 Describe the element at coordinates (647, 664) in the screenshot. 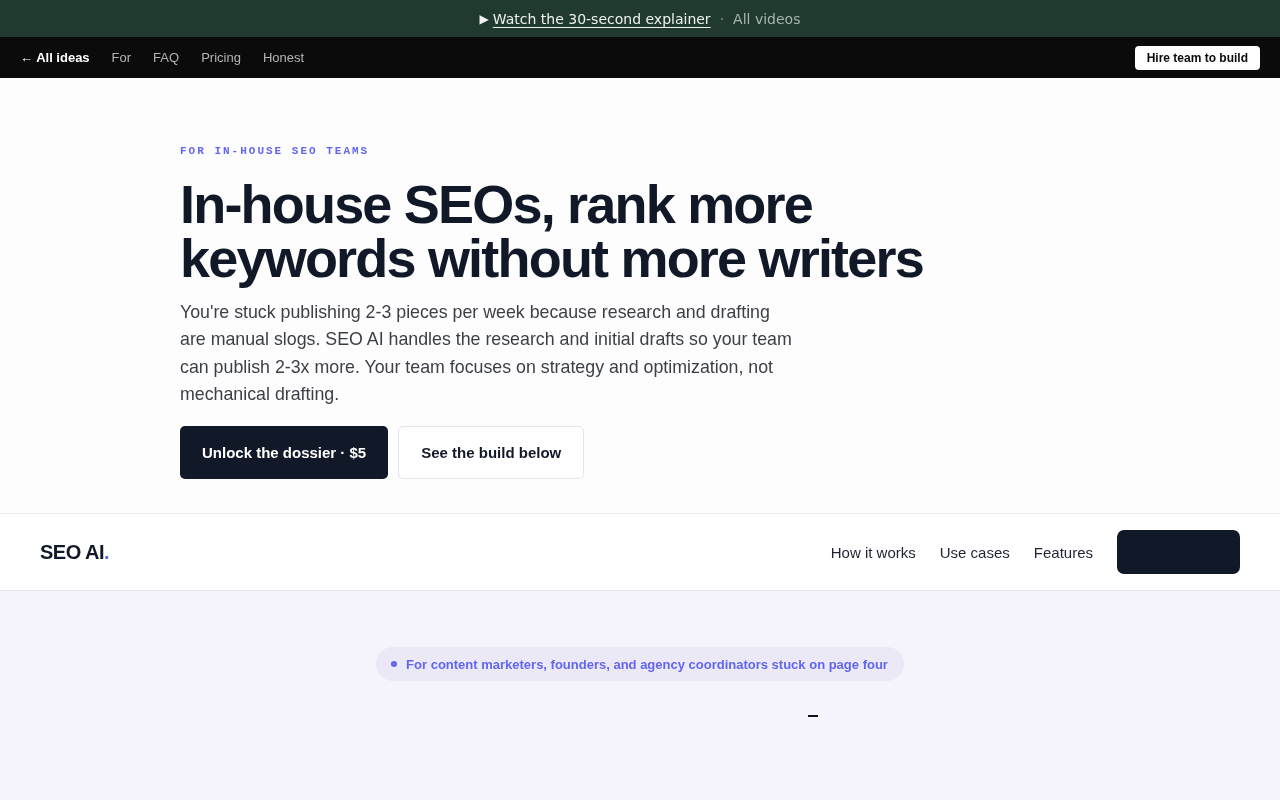

I see `audience-text: For content marketers, founders, and agency coordinators stuck on page four` at that location.